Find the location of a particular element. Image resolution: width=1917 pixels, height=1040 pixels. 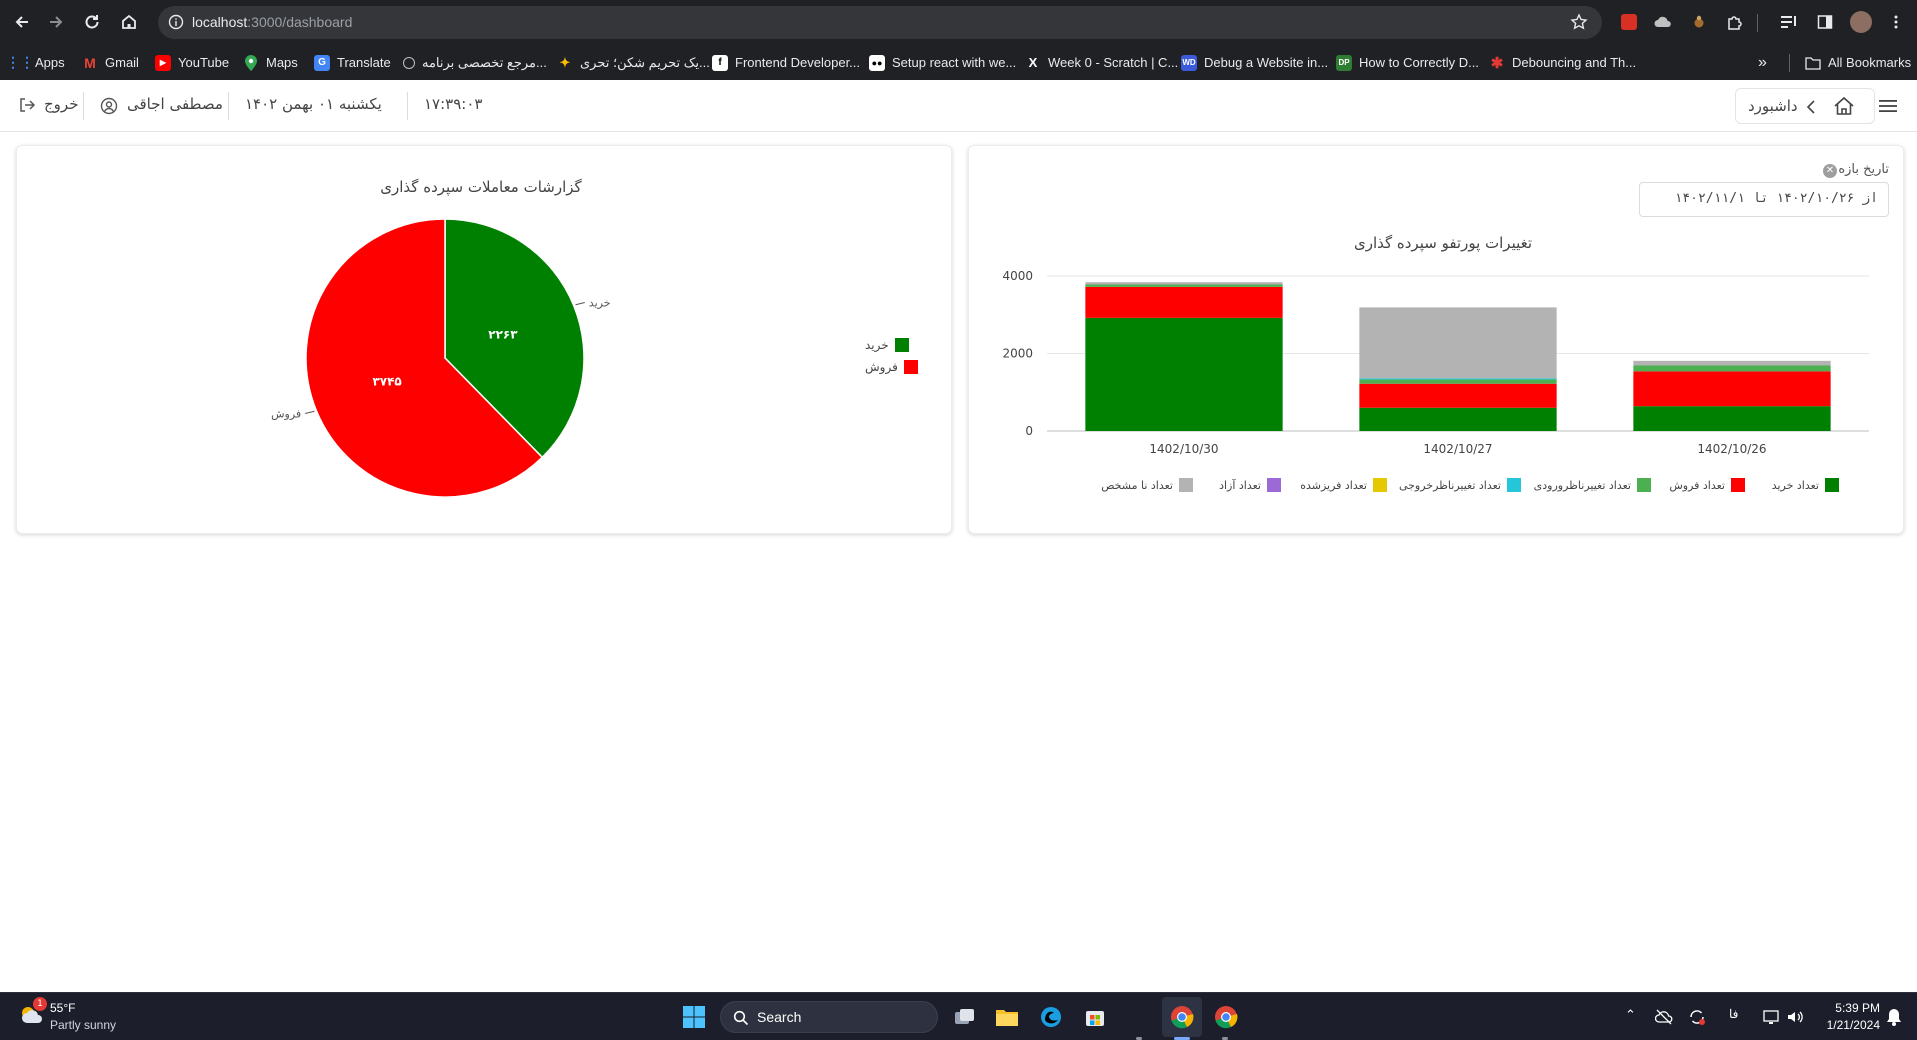

input-language: فا is located at coordinates (1733, 1014).